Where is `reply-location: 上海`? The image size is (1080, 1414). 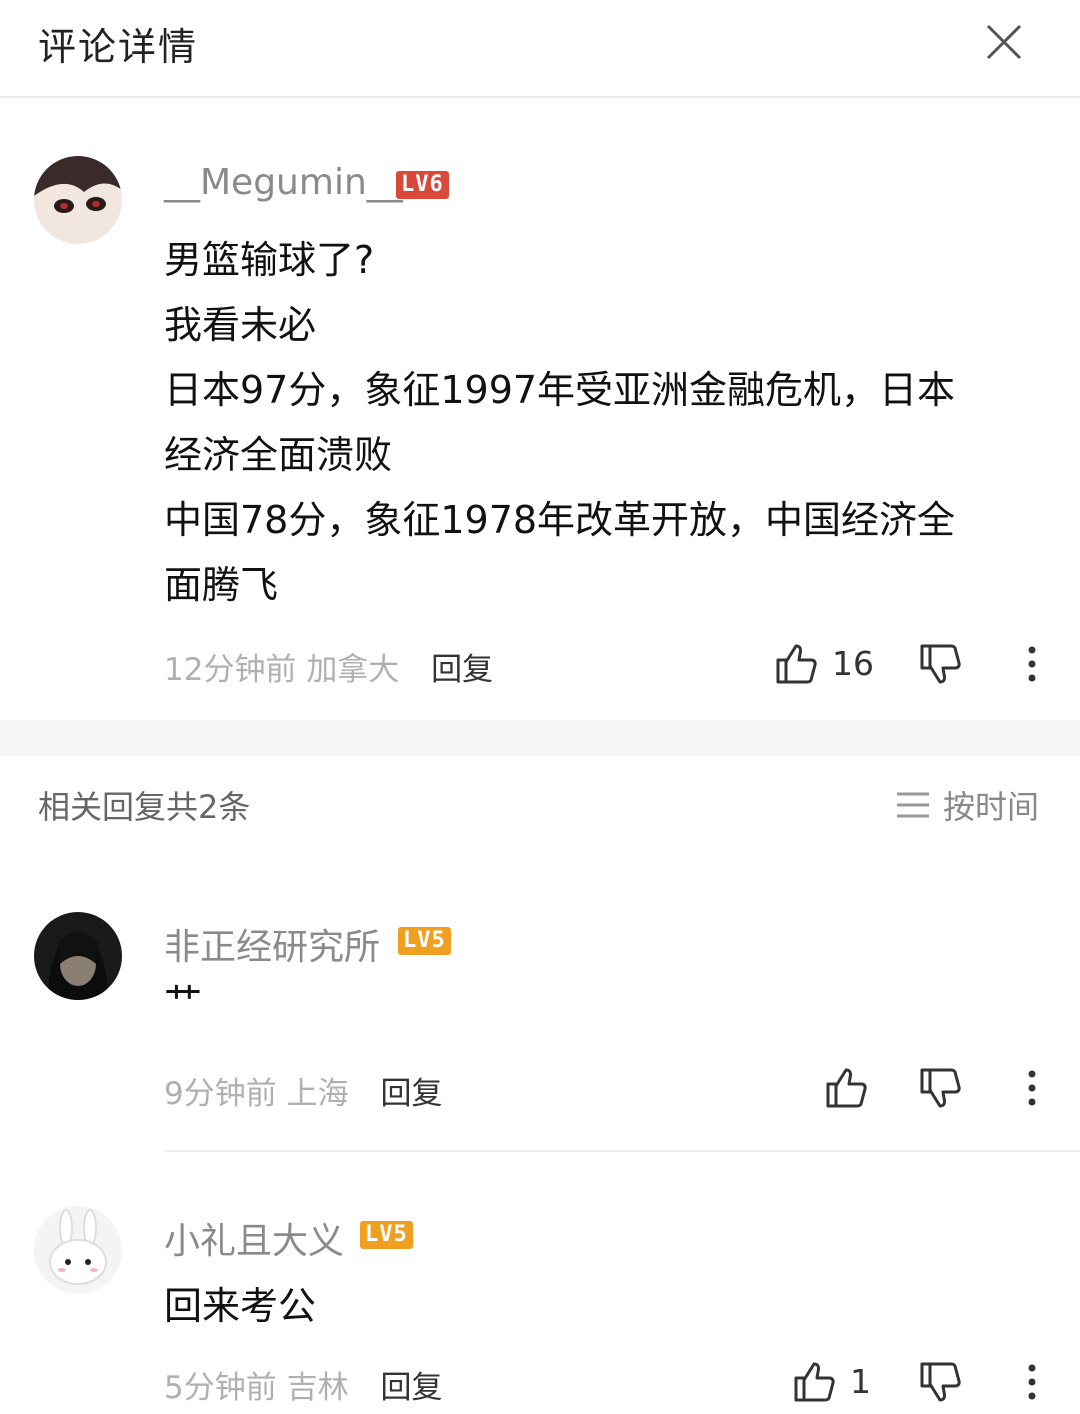 reply-location: 上海 is located at coordinates (317, 1094).